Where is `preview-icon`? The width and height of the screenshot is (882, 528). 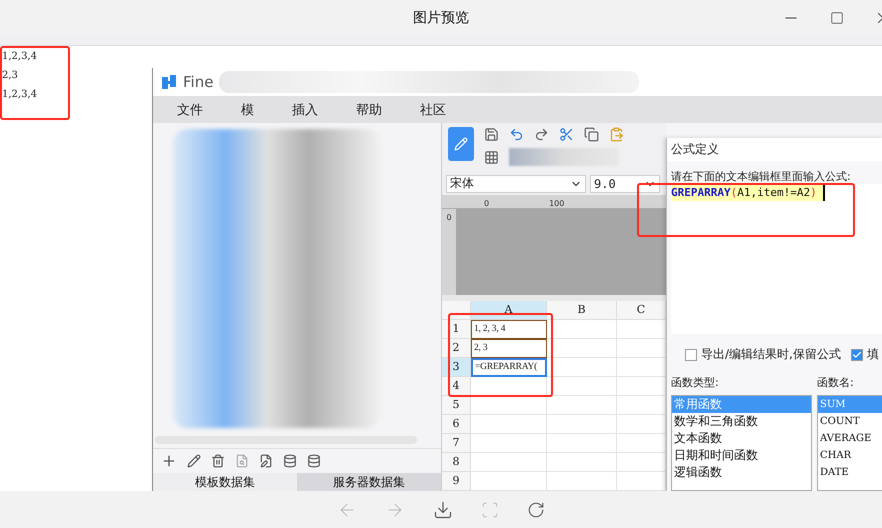 preview-icon is located at coordinates (242, 461).